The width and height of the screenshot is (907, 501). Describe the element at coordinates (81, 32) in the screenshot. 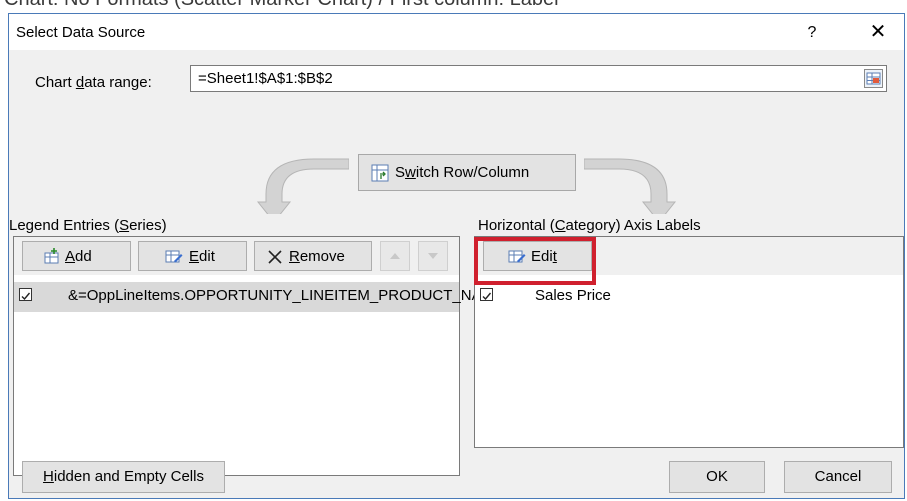

I see `dialog-title: Select Data Source` at that location.